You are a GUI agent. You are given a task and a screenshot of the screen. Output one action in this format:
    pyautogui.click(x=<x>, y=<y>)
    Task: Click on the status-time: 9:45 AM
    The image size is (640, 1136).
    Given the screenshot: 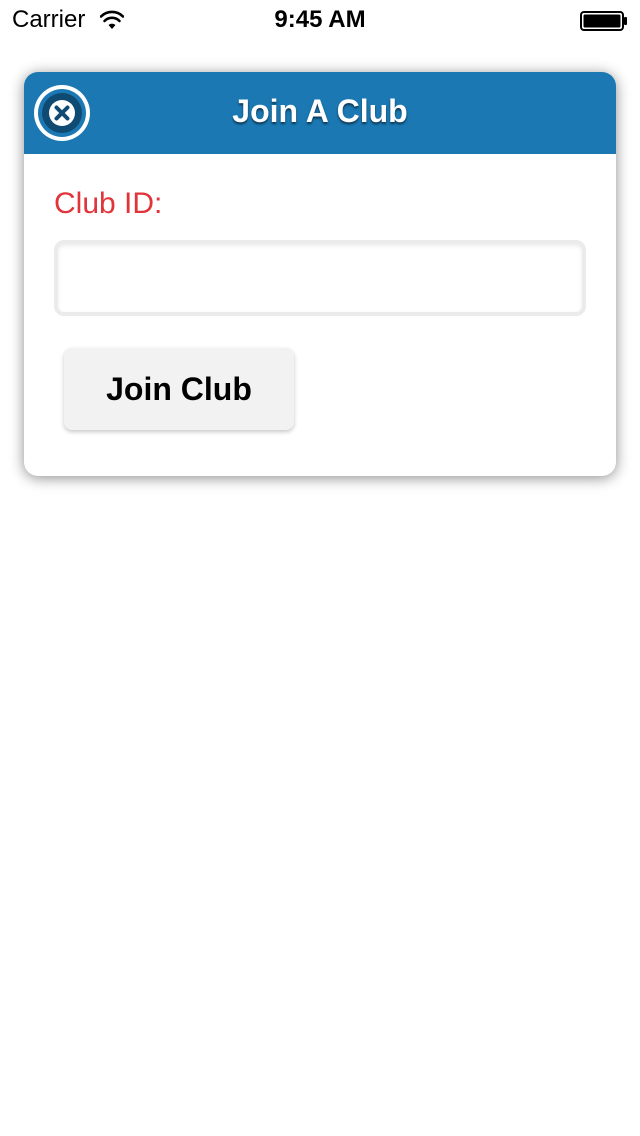 What is the action you would take?
    pyautogui.click(x=320, y=19)
    